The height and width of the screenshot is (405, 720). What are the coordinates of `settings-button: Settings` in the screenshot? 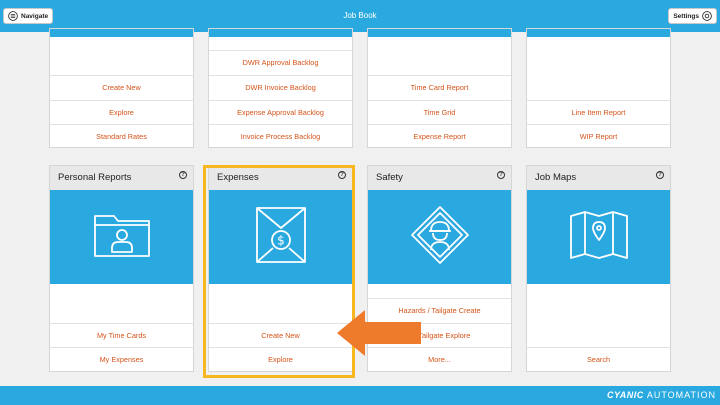 It's located at (692, 16).